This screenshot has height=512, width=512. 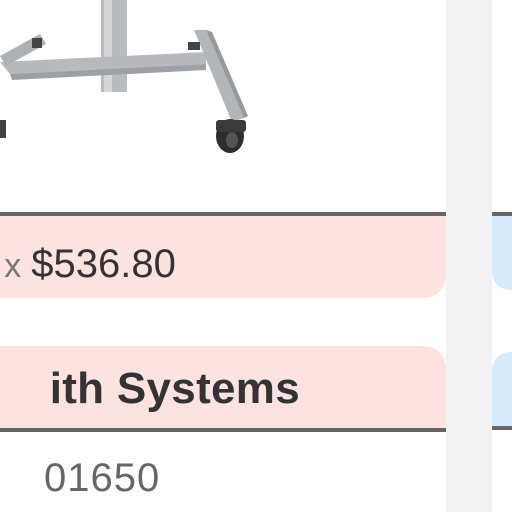 What do you see at coordinates (502, 391) in the screenshot?
I see `neighbor-vendor-row` at bounding box center [502, 391].